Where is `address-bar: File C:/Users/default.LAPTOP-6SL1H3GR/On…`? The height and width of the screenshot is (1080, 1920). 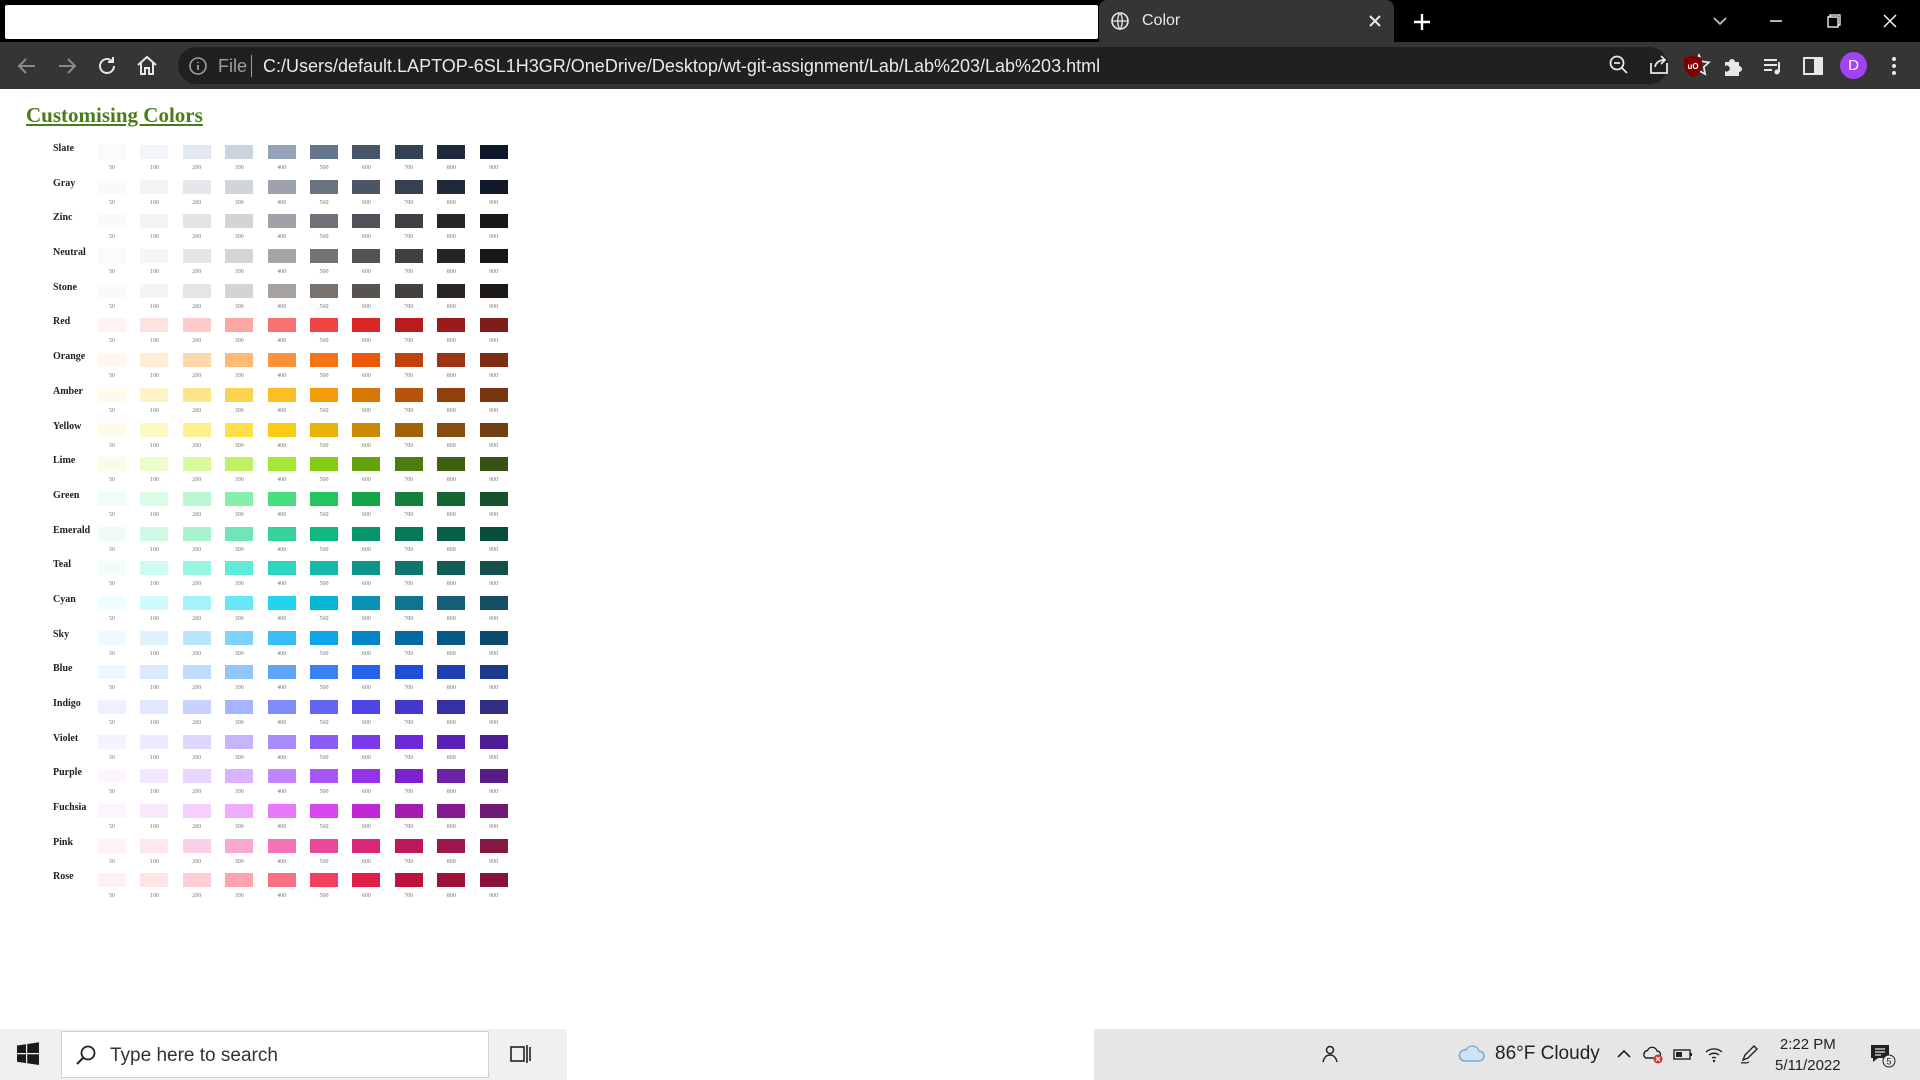 address-bar: File C:/Users/default.LAPTOP-6SL1H3GR/On… is located at coordinates (944, 65).